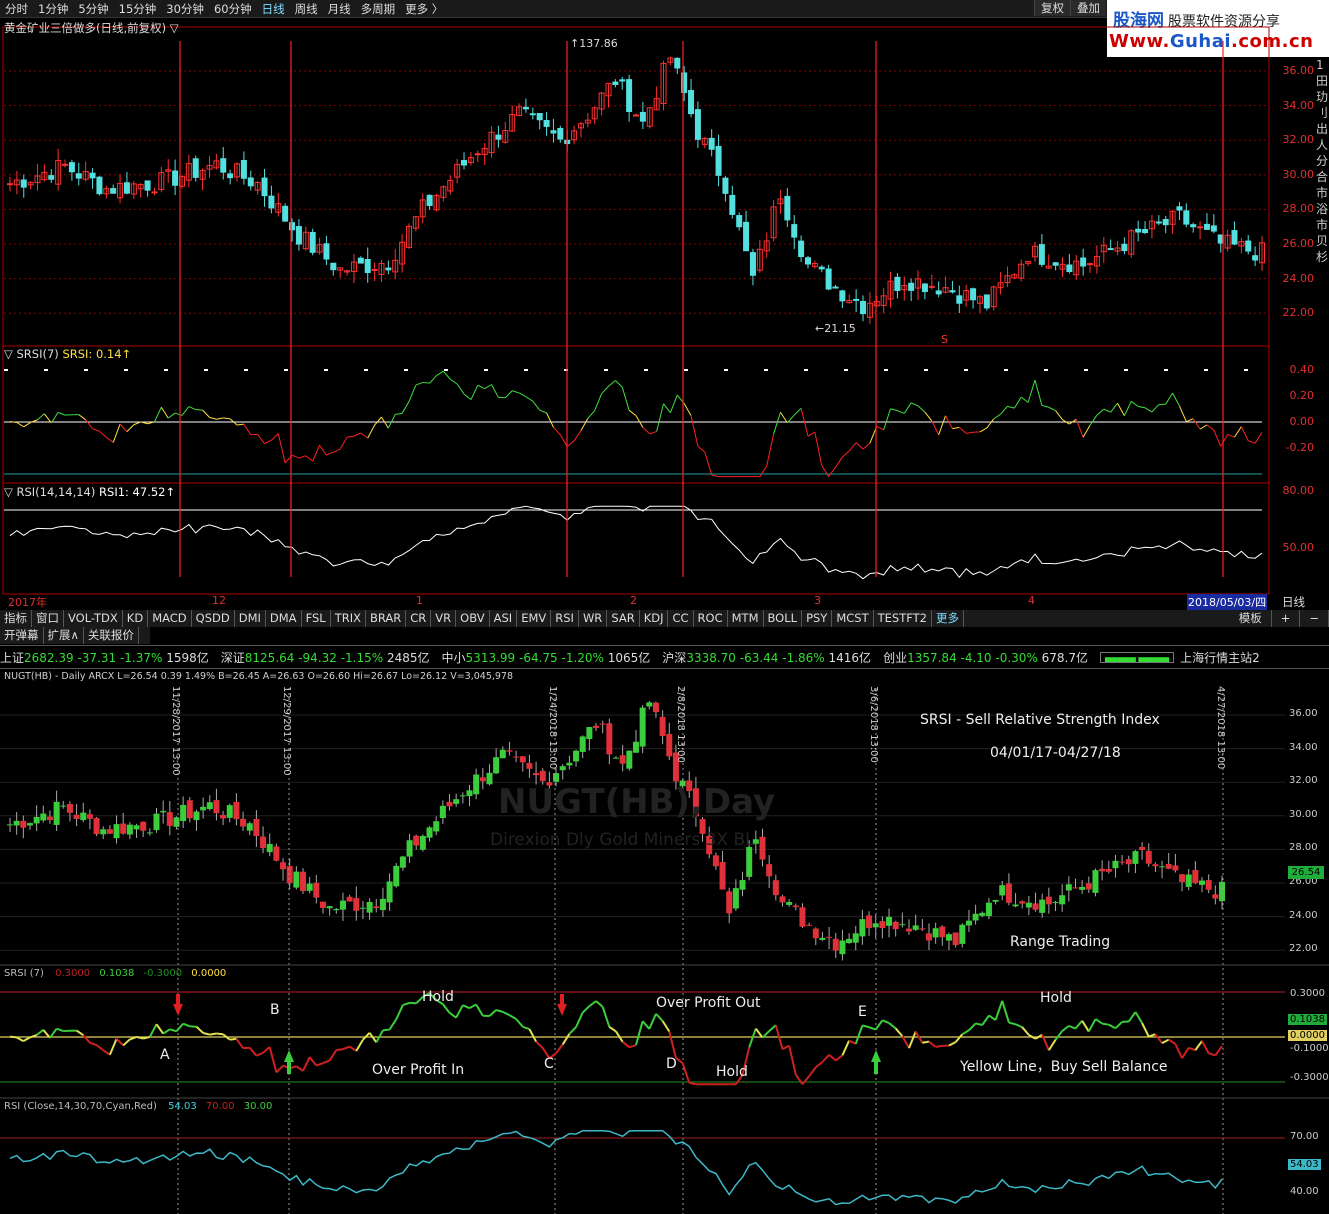 The image size is (1329, 1214). What do you see at coordinates (948, 618) in the screenshot?
I see `indicator-tab-27: 更多` at bounding box center [948, 618].